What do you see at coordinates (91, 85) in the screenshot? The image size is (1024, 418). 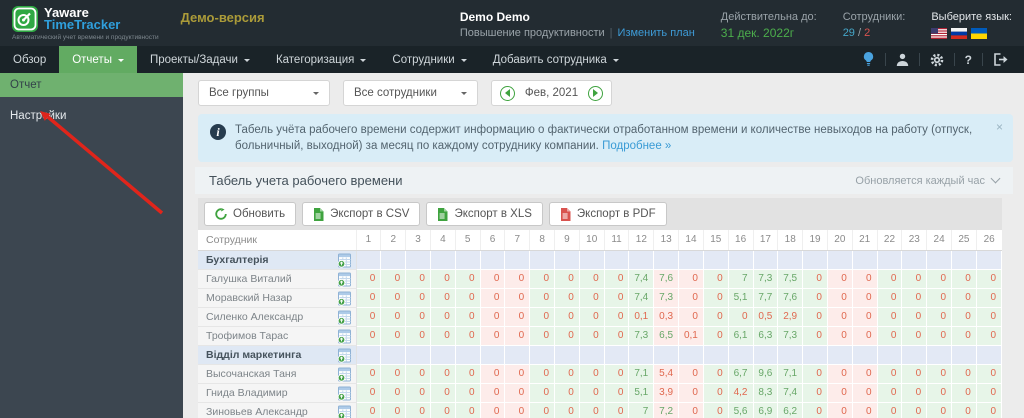 I see `sidebar-item-report: Отчет` at bounding box center [91, 85].